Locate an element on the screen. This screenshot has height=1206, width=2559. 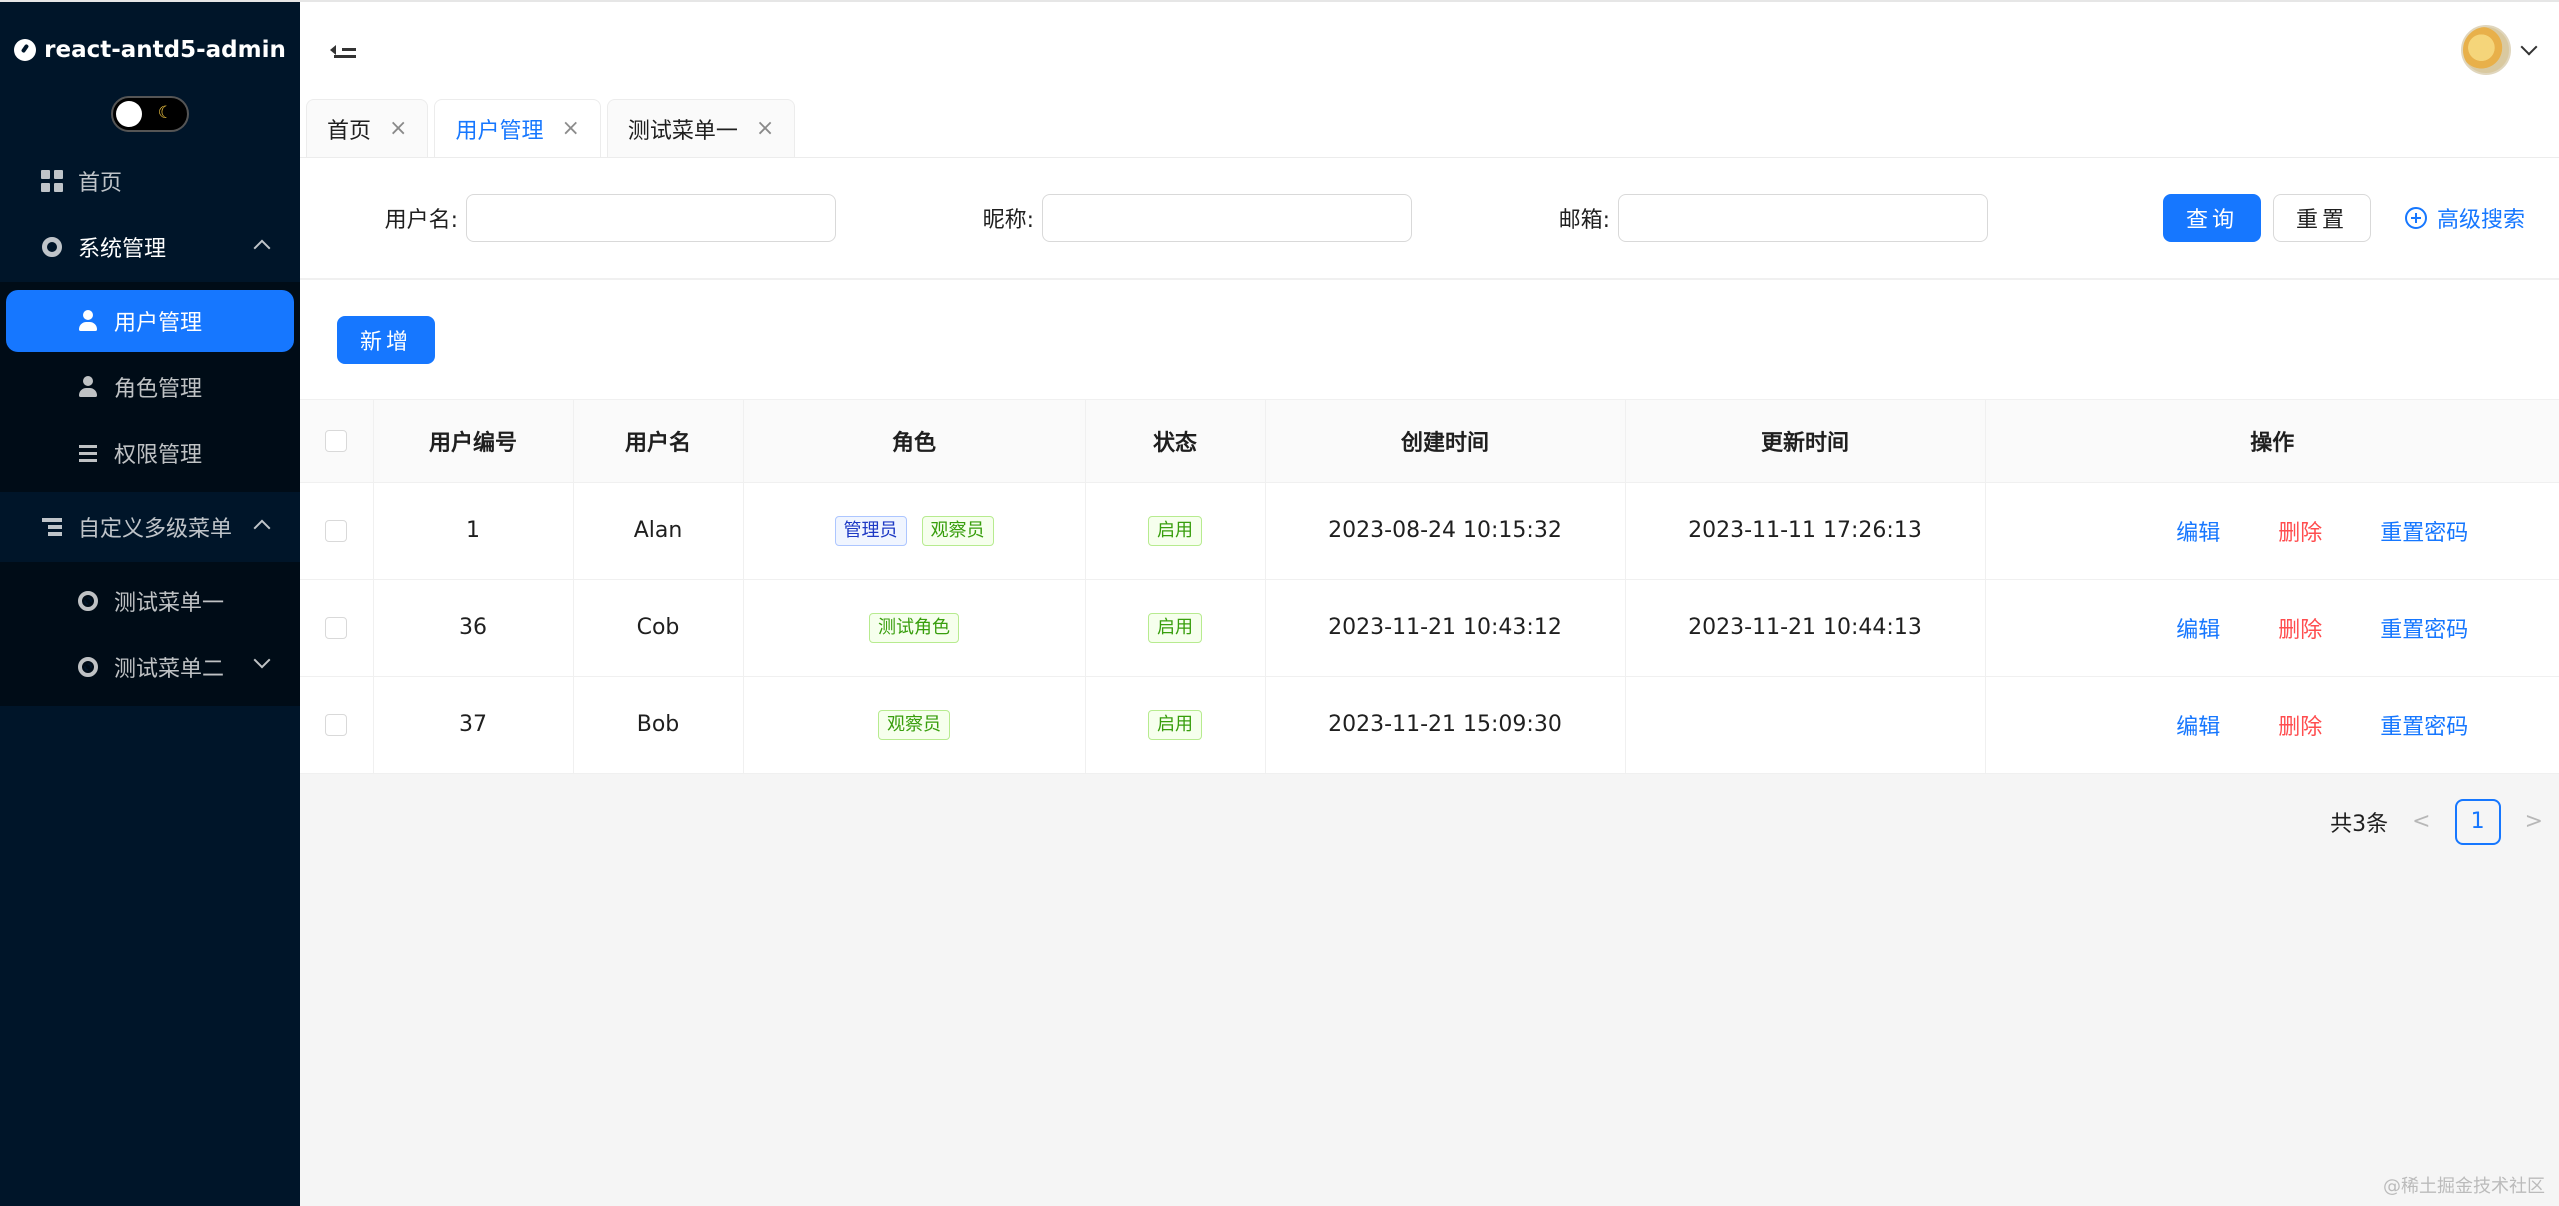
email-input is located at coordinates (1803, 218).